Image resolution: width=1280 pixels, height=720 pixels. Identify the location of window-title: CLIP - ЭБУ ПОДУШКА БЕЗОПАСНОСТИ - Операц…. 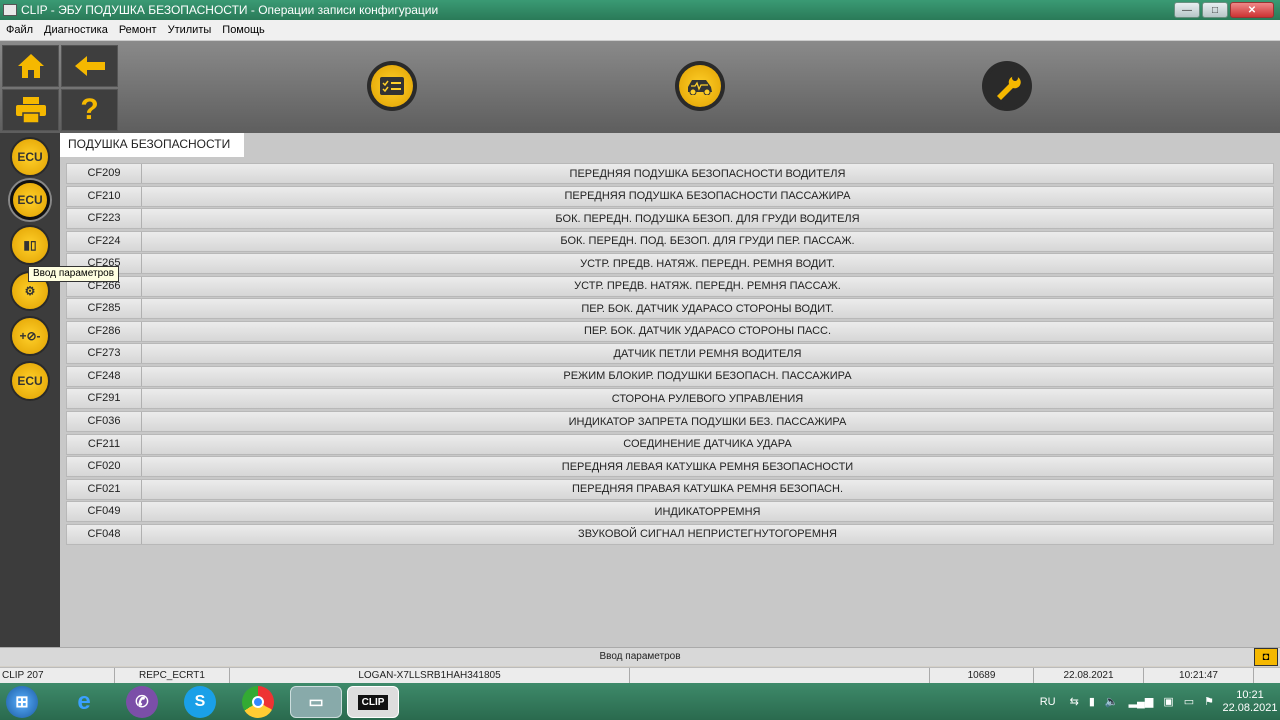
(230, 10).